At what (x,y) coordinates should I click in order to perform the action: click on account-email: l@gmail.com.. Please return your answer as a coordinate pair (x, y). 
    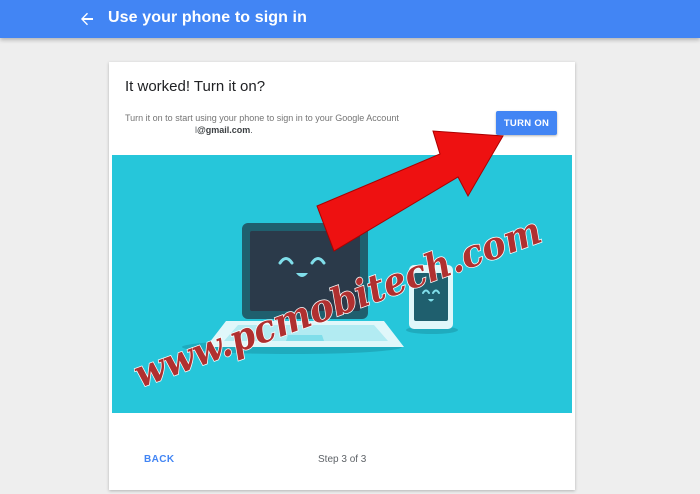
    Looking at the image, I should click on (224, 130).